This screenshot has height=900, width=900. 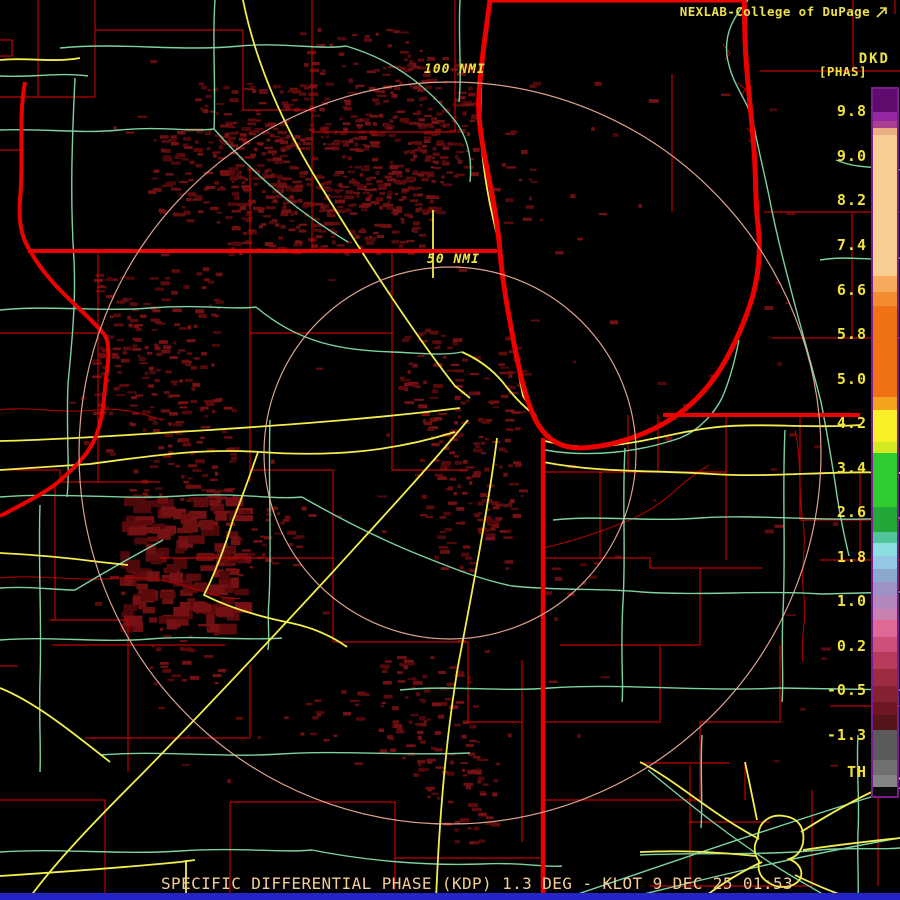 What do you see at coordinates (55, 725) in the screenshot?
I see `major-road-lines-segment` at bounding box center [55, 725].